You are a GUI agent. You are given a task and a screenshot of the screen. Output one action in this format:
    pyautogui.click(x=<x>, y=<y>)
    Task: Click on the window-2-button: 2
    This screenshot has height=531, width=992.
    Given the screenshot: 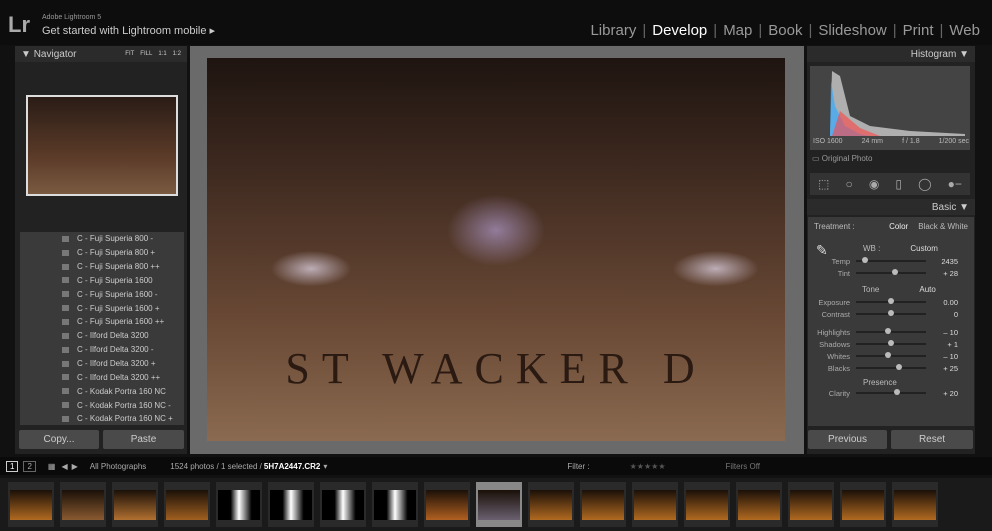 What is the action you would take?
    pyautogui.click(x=29, y=466)
    